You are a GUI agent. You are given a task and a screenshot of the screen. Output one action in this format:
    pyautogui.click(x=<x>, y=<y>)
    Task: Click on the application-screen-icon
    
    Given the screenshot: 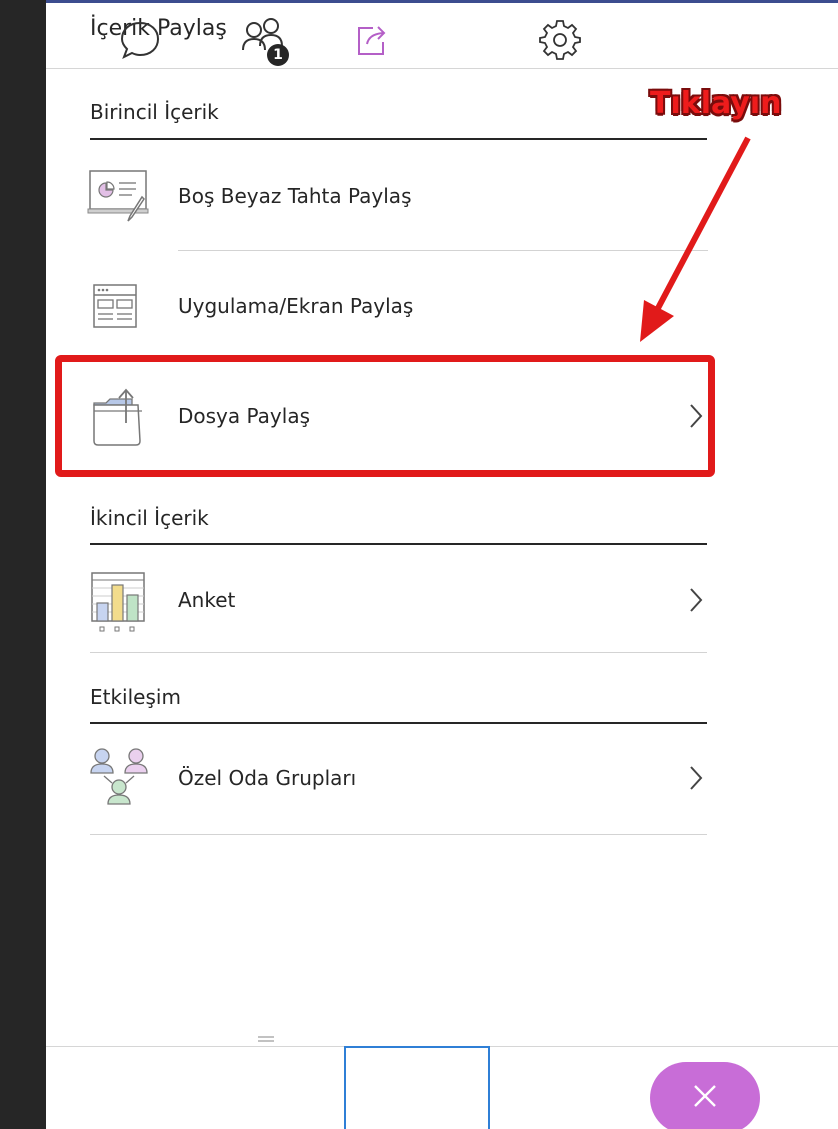 What is the action you would take?
    pyautogui.click(x=122, y=306)
    